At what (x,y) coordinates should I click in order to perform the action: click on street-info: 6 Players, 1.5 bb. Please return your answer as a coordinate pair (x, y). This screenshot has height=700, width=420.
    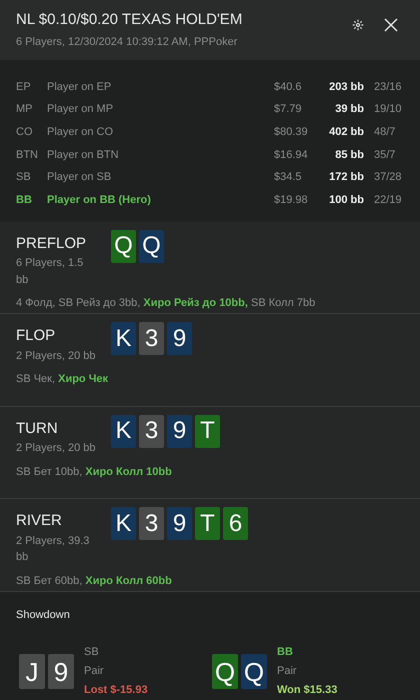
    Looking at the image, I should click on (50, 272).